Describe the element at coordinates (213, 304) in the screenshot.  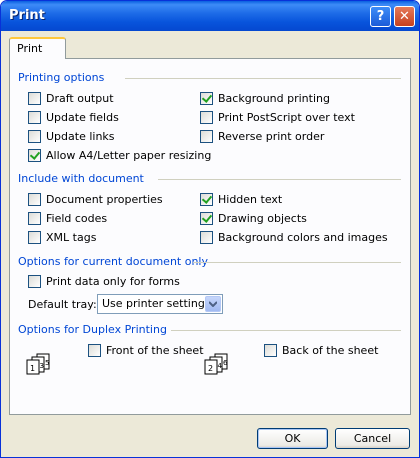
I see `chevron-down-icon` at that location.